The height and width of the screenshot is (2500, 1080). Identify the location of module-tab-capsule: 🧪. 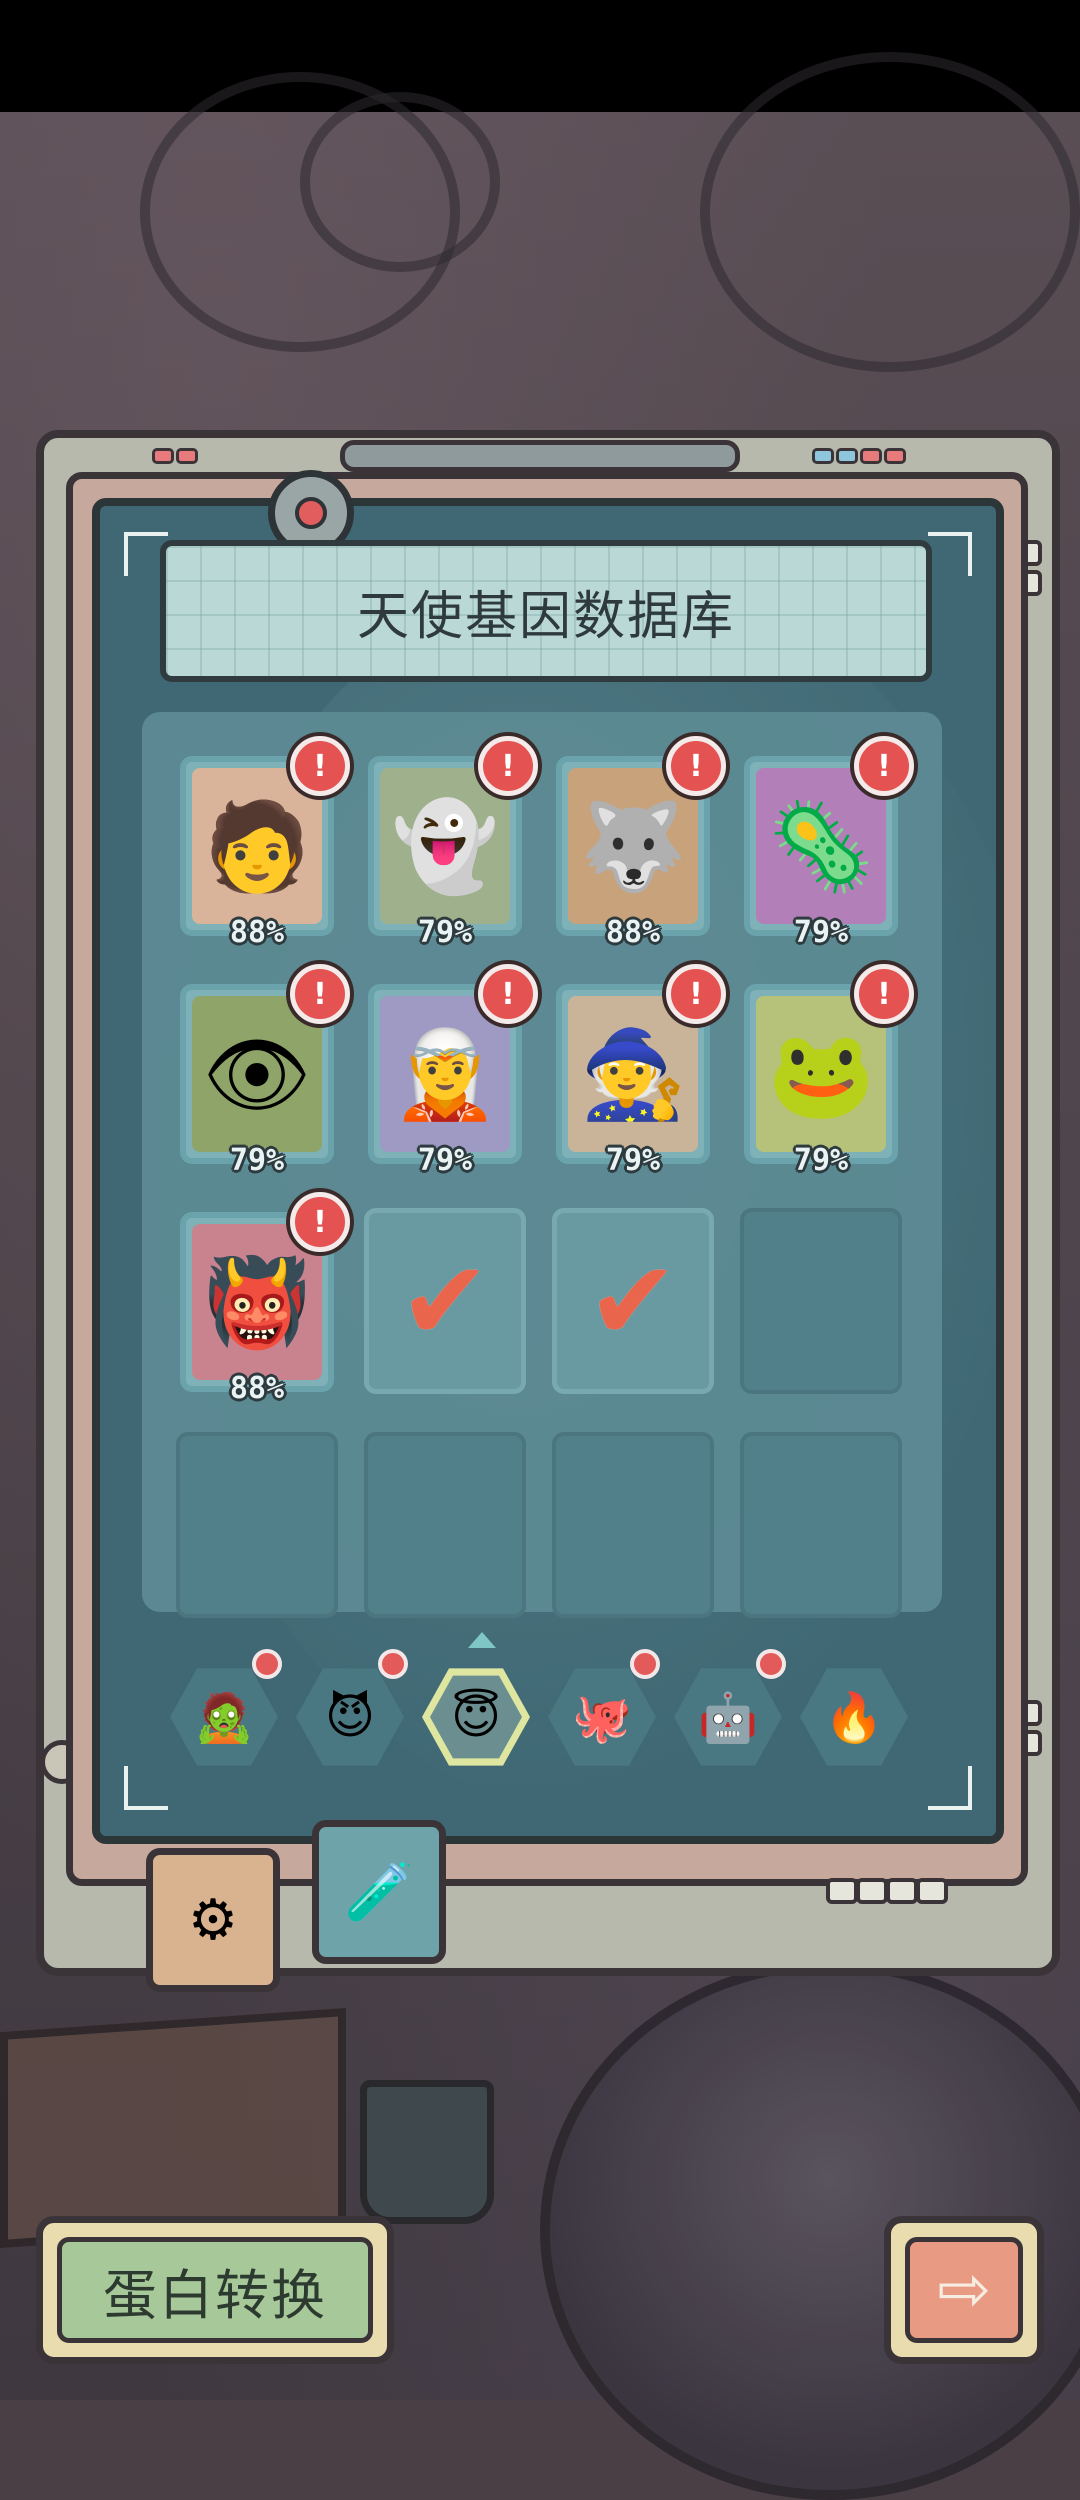
(379, 1892).